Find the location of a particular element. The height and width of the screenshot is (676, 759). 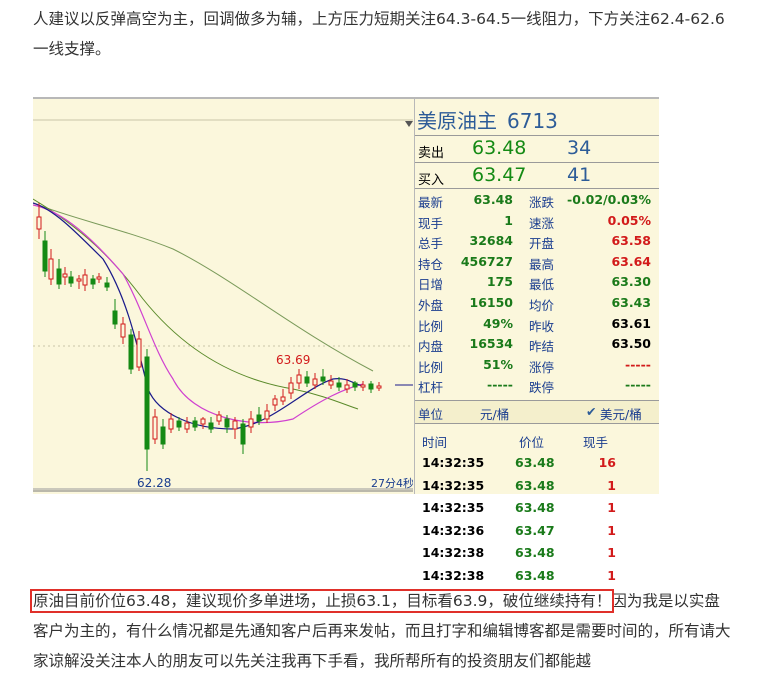

stat-label: 现手 is located at coordinates (431, 223).